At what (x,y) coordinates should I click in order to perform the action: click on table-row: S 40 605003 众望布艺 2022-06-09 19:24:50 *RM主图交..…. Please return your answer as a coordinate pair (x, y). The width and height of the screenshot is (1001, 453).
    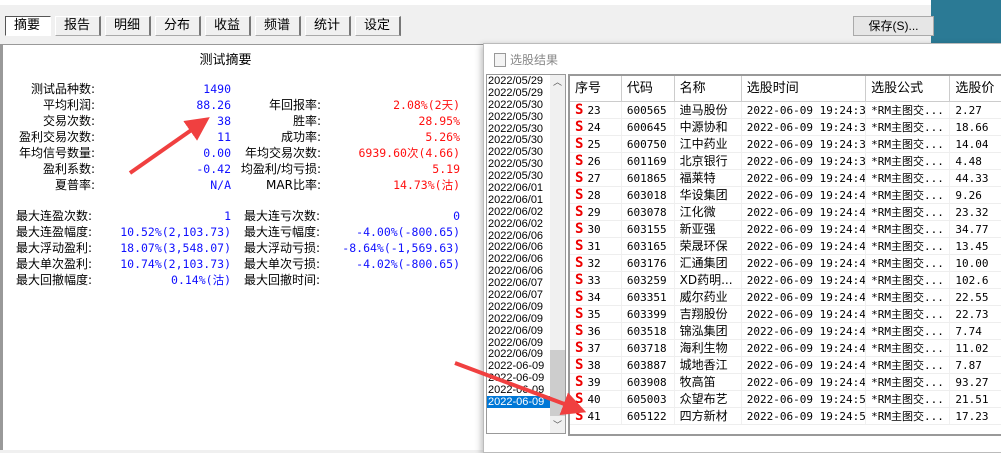
    Looking at the image, I should click on (785, 399).